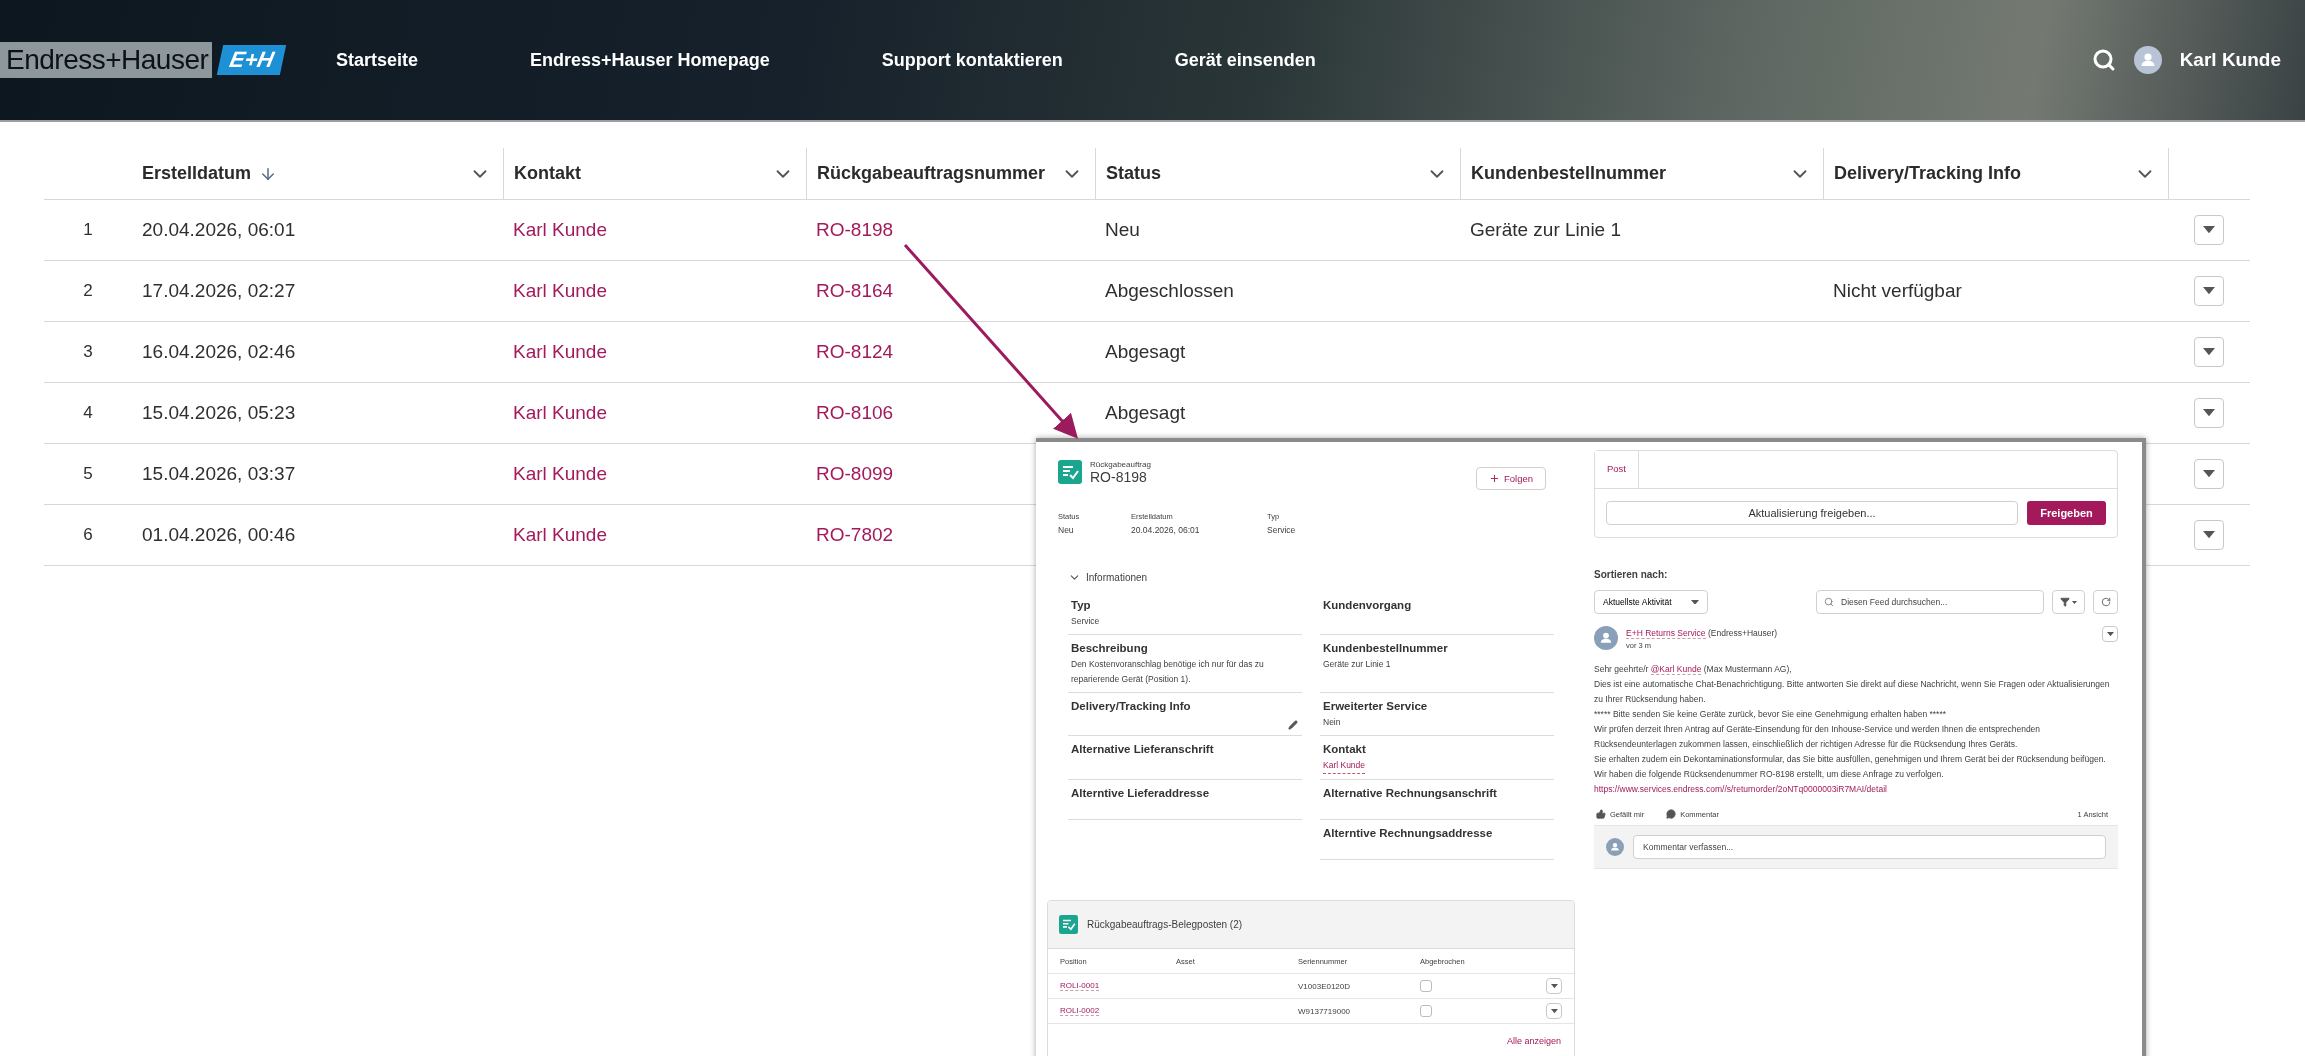 This screenshot has width=2305, height=1056. I want to click on column-header: Kontakt, so click(547, 173).